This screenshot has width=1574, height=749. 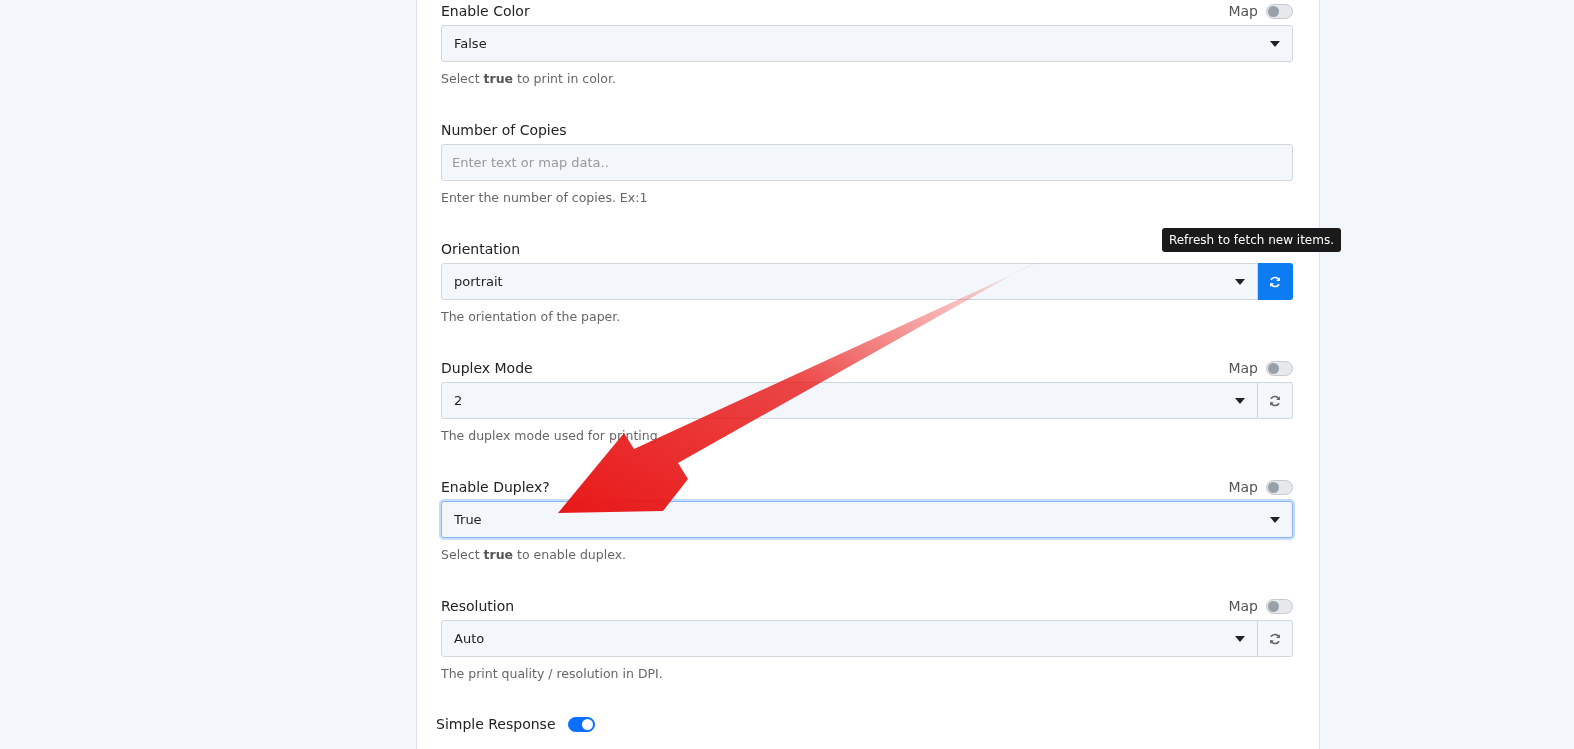 I want to click on input-field: Enter text or map data.., so click(x=867, y=162).